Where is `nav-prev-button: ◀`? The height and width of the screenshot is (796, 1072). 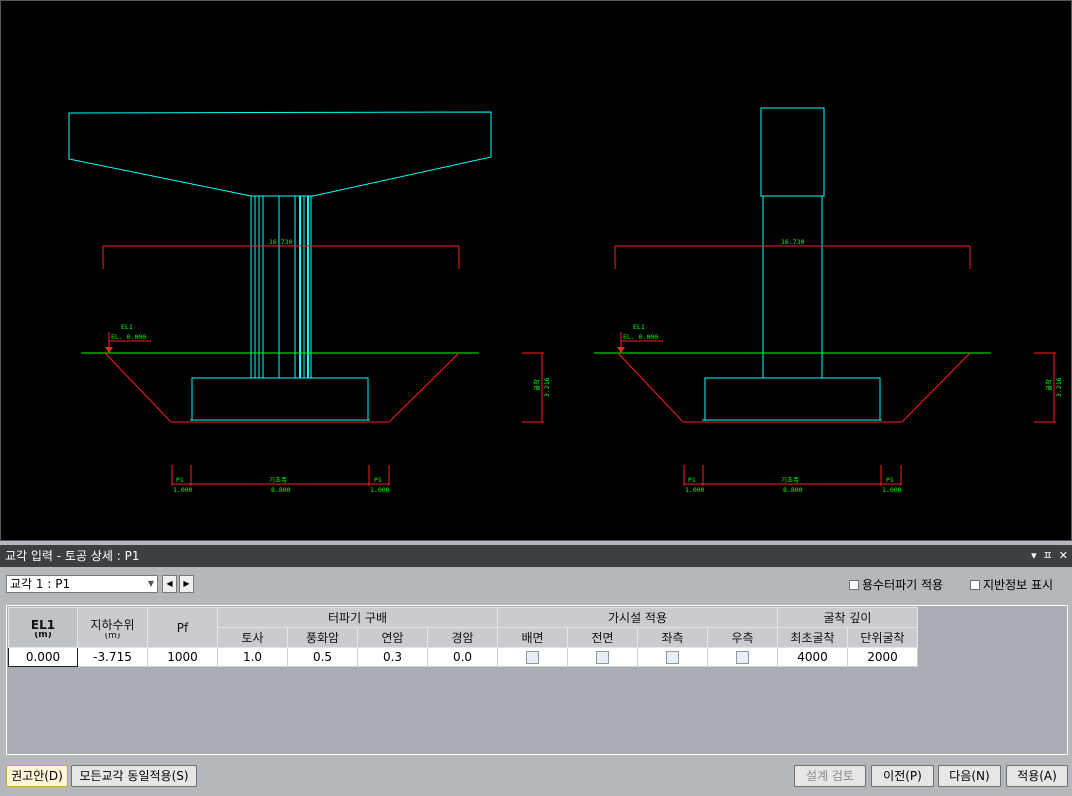 nav-prev-button: ◀ is located at coordinates (169, 584).